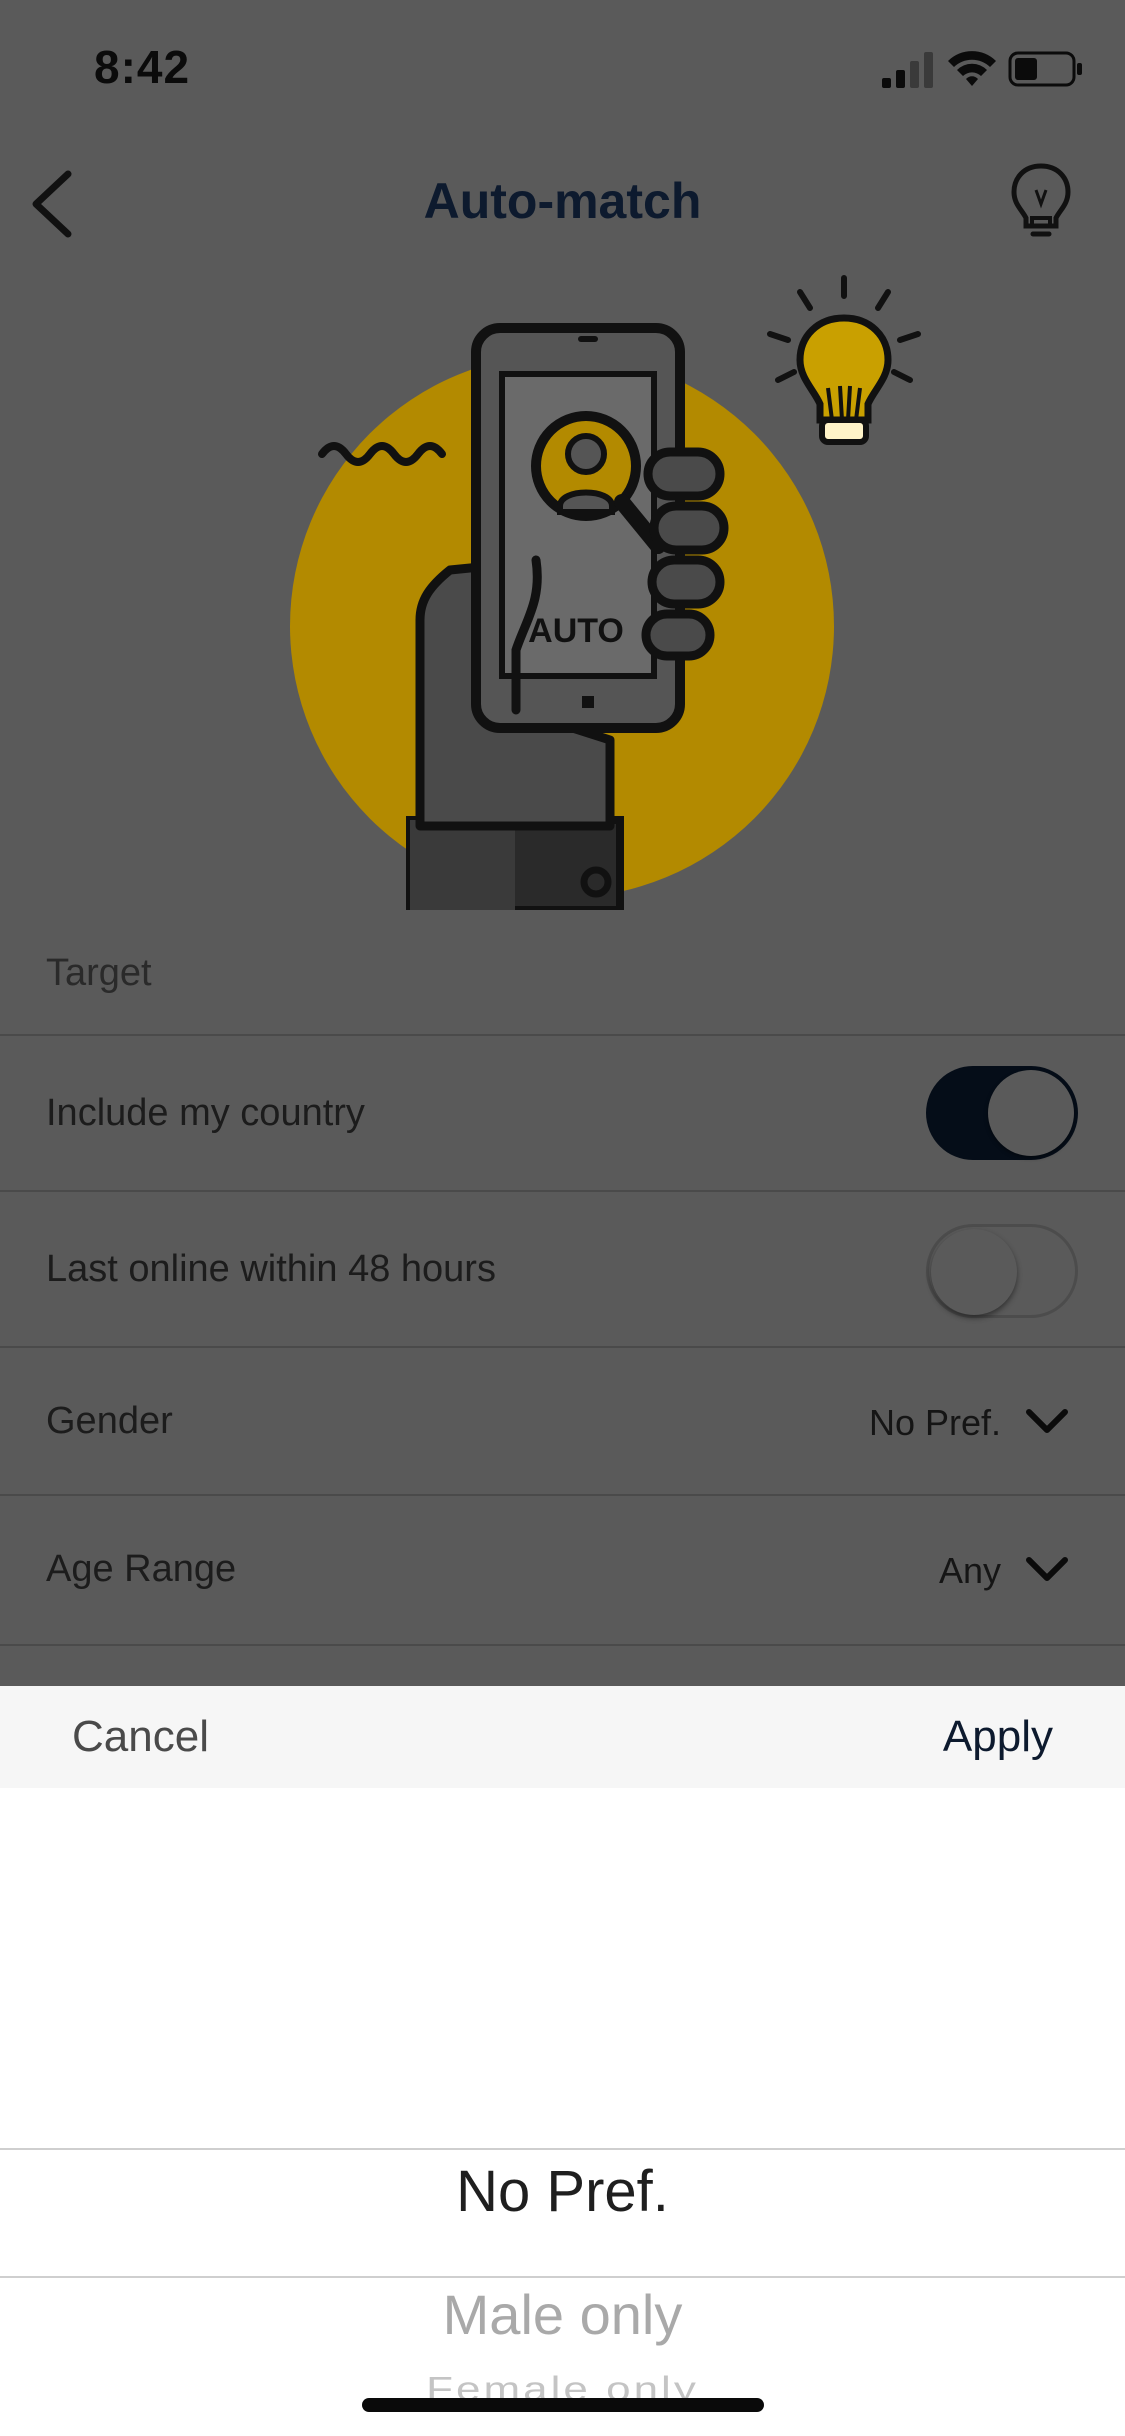 The height and width of the screenshot is (2436, 1125). What do you see at coordinates (972, 68) in the screenshot?
I see `wifi-icon` at bounding box center [972, 68].